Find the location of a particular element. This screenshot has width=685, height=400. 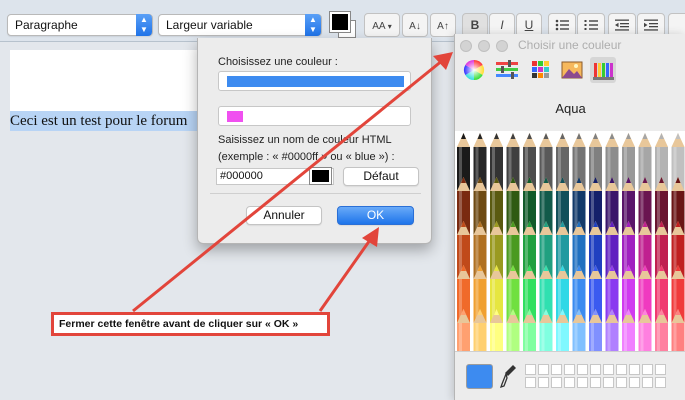

pencils-icon is located at coordinates (603, 71).